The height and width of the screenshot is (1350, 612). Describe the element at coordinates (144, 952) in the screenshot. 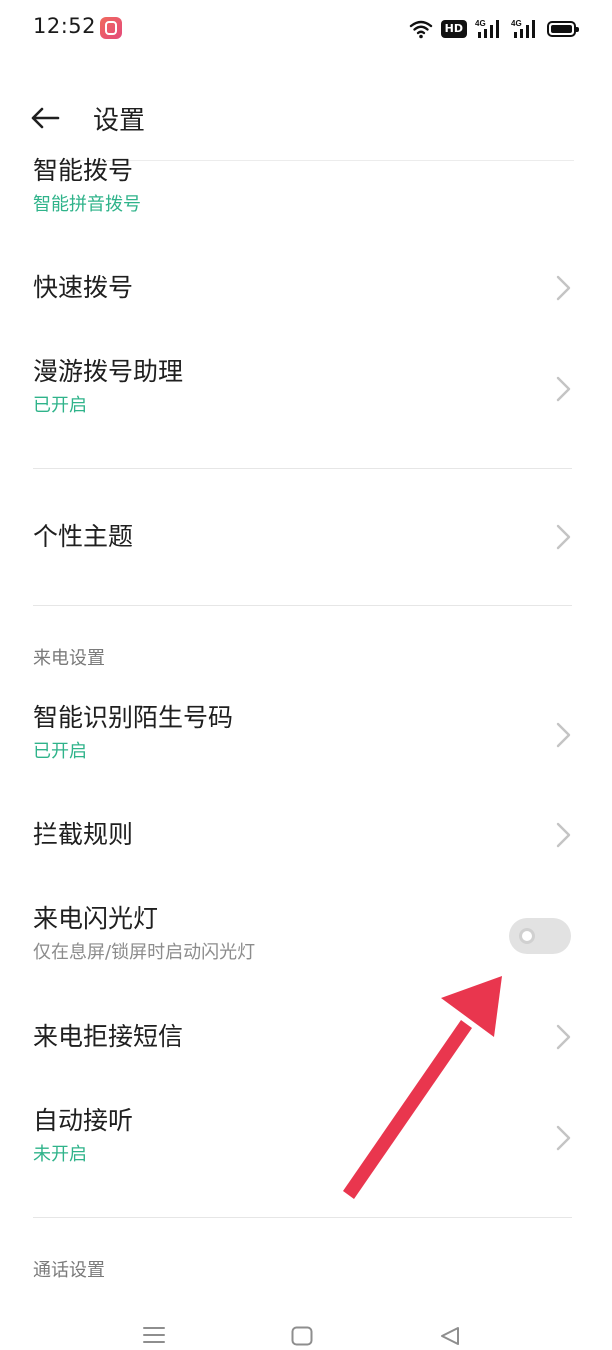

I see `setting-description: 仅在息屏/锁屏时启动闪光灯` at that location.